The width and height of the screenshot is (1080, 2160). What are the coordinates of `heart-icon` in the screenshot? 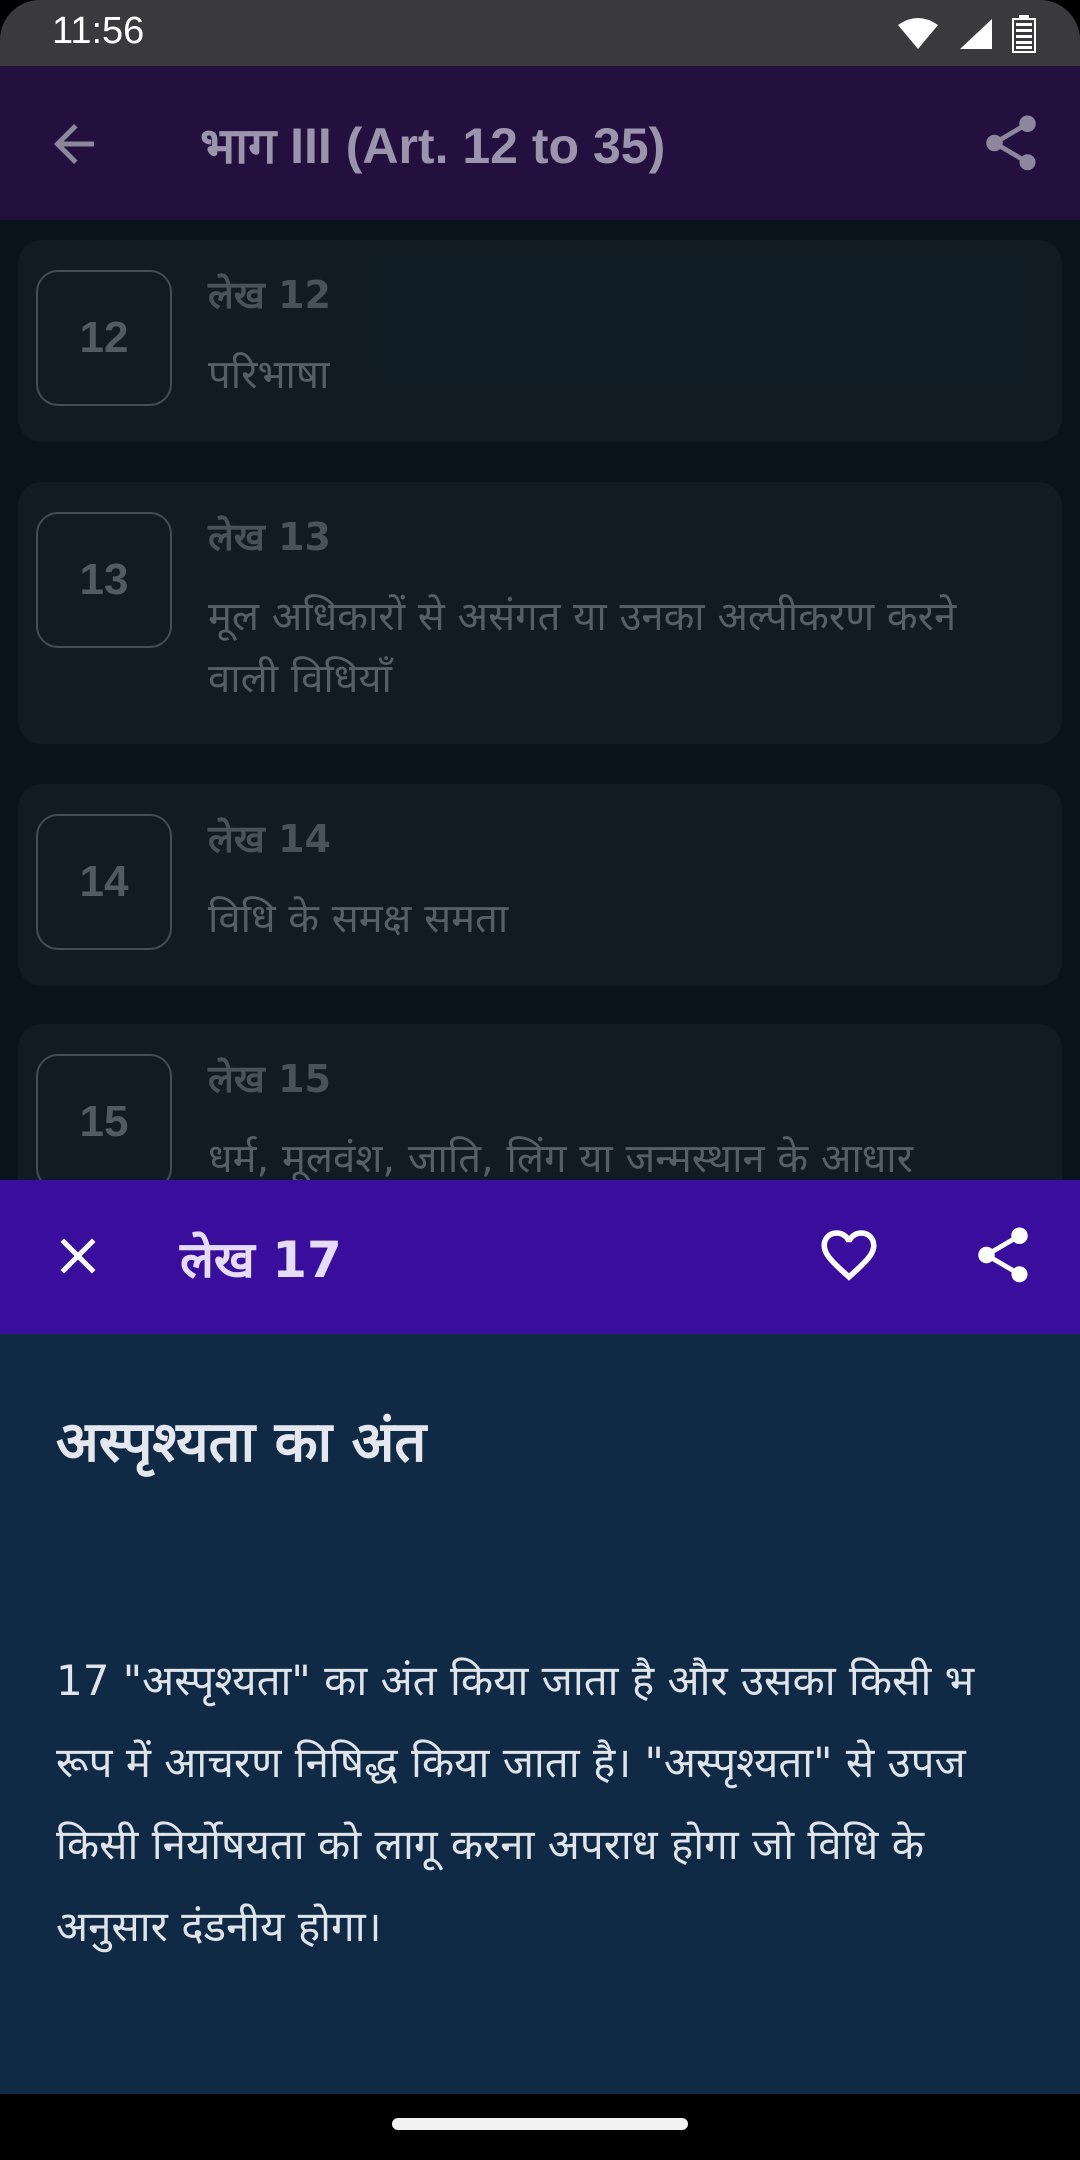 It's located at (849, 1255).